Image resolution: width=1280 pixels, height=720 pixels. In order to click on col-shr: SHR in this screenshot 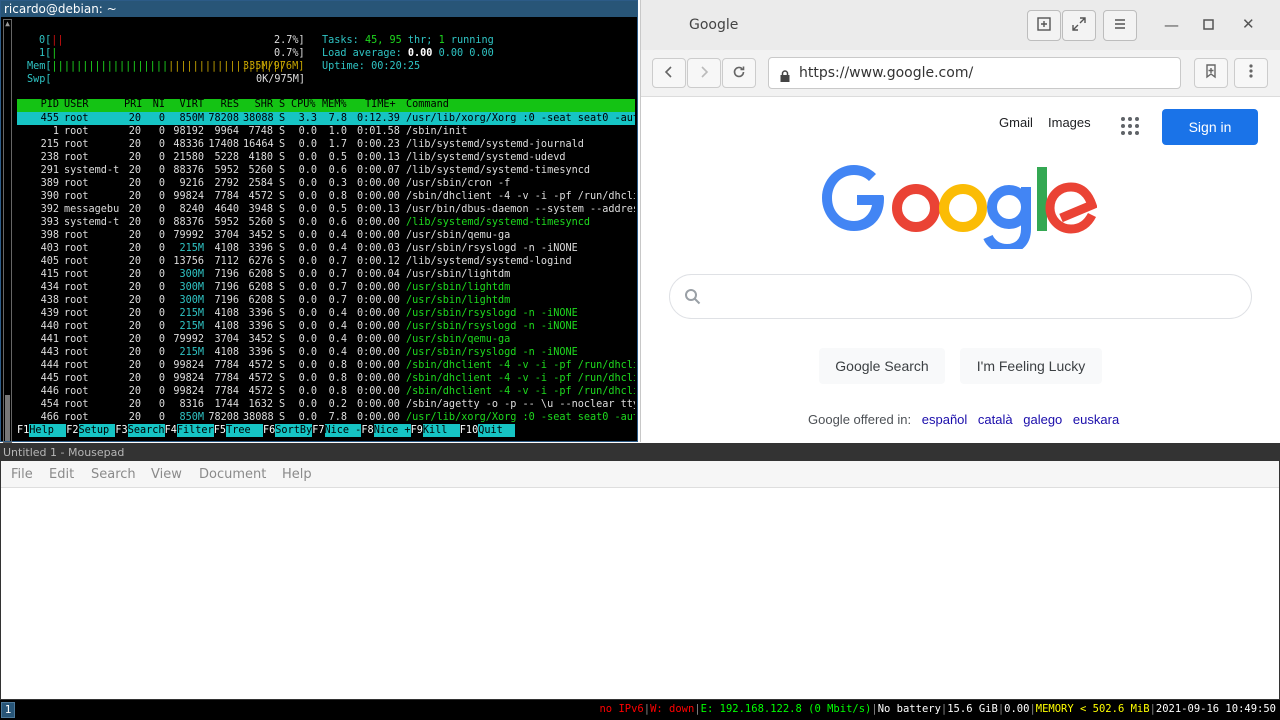, I will do `click(258, 104)`.